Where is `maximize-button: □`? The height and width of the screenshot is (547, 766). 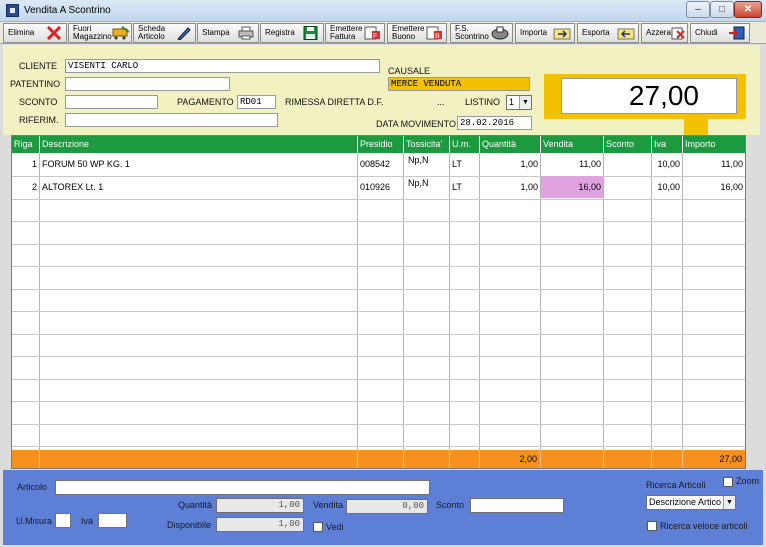
maximize-button: □ is located at coordinates (722, 9).